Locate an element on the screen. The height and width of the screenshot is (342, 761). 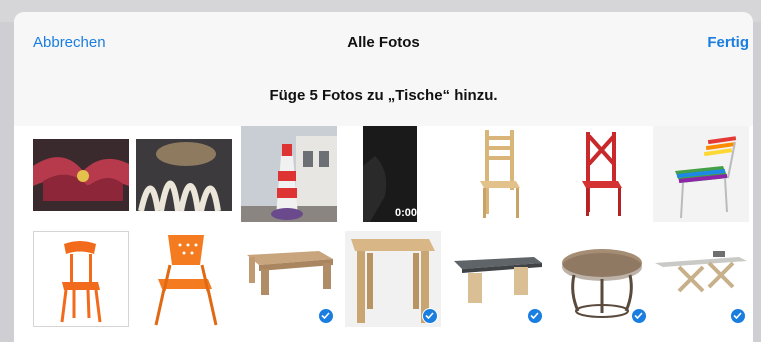
done-button: Fertig is located at coordinates (728, 42).